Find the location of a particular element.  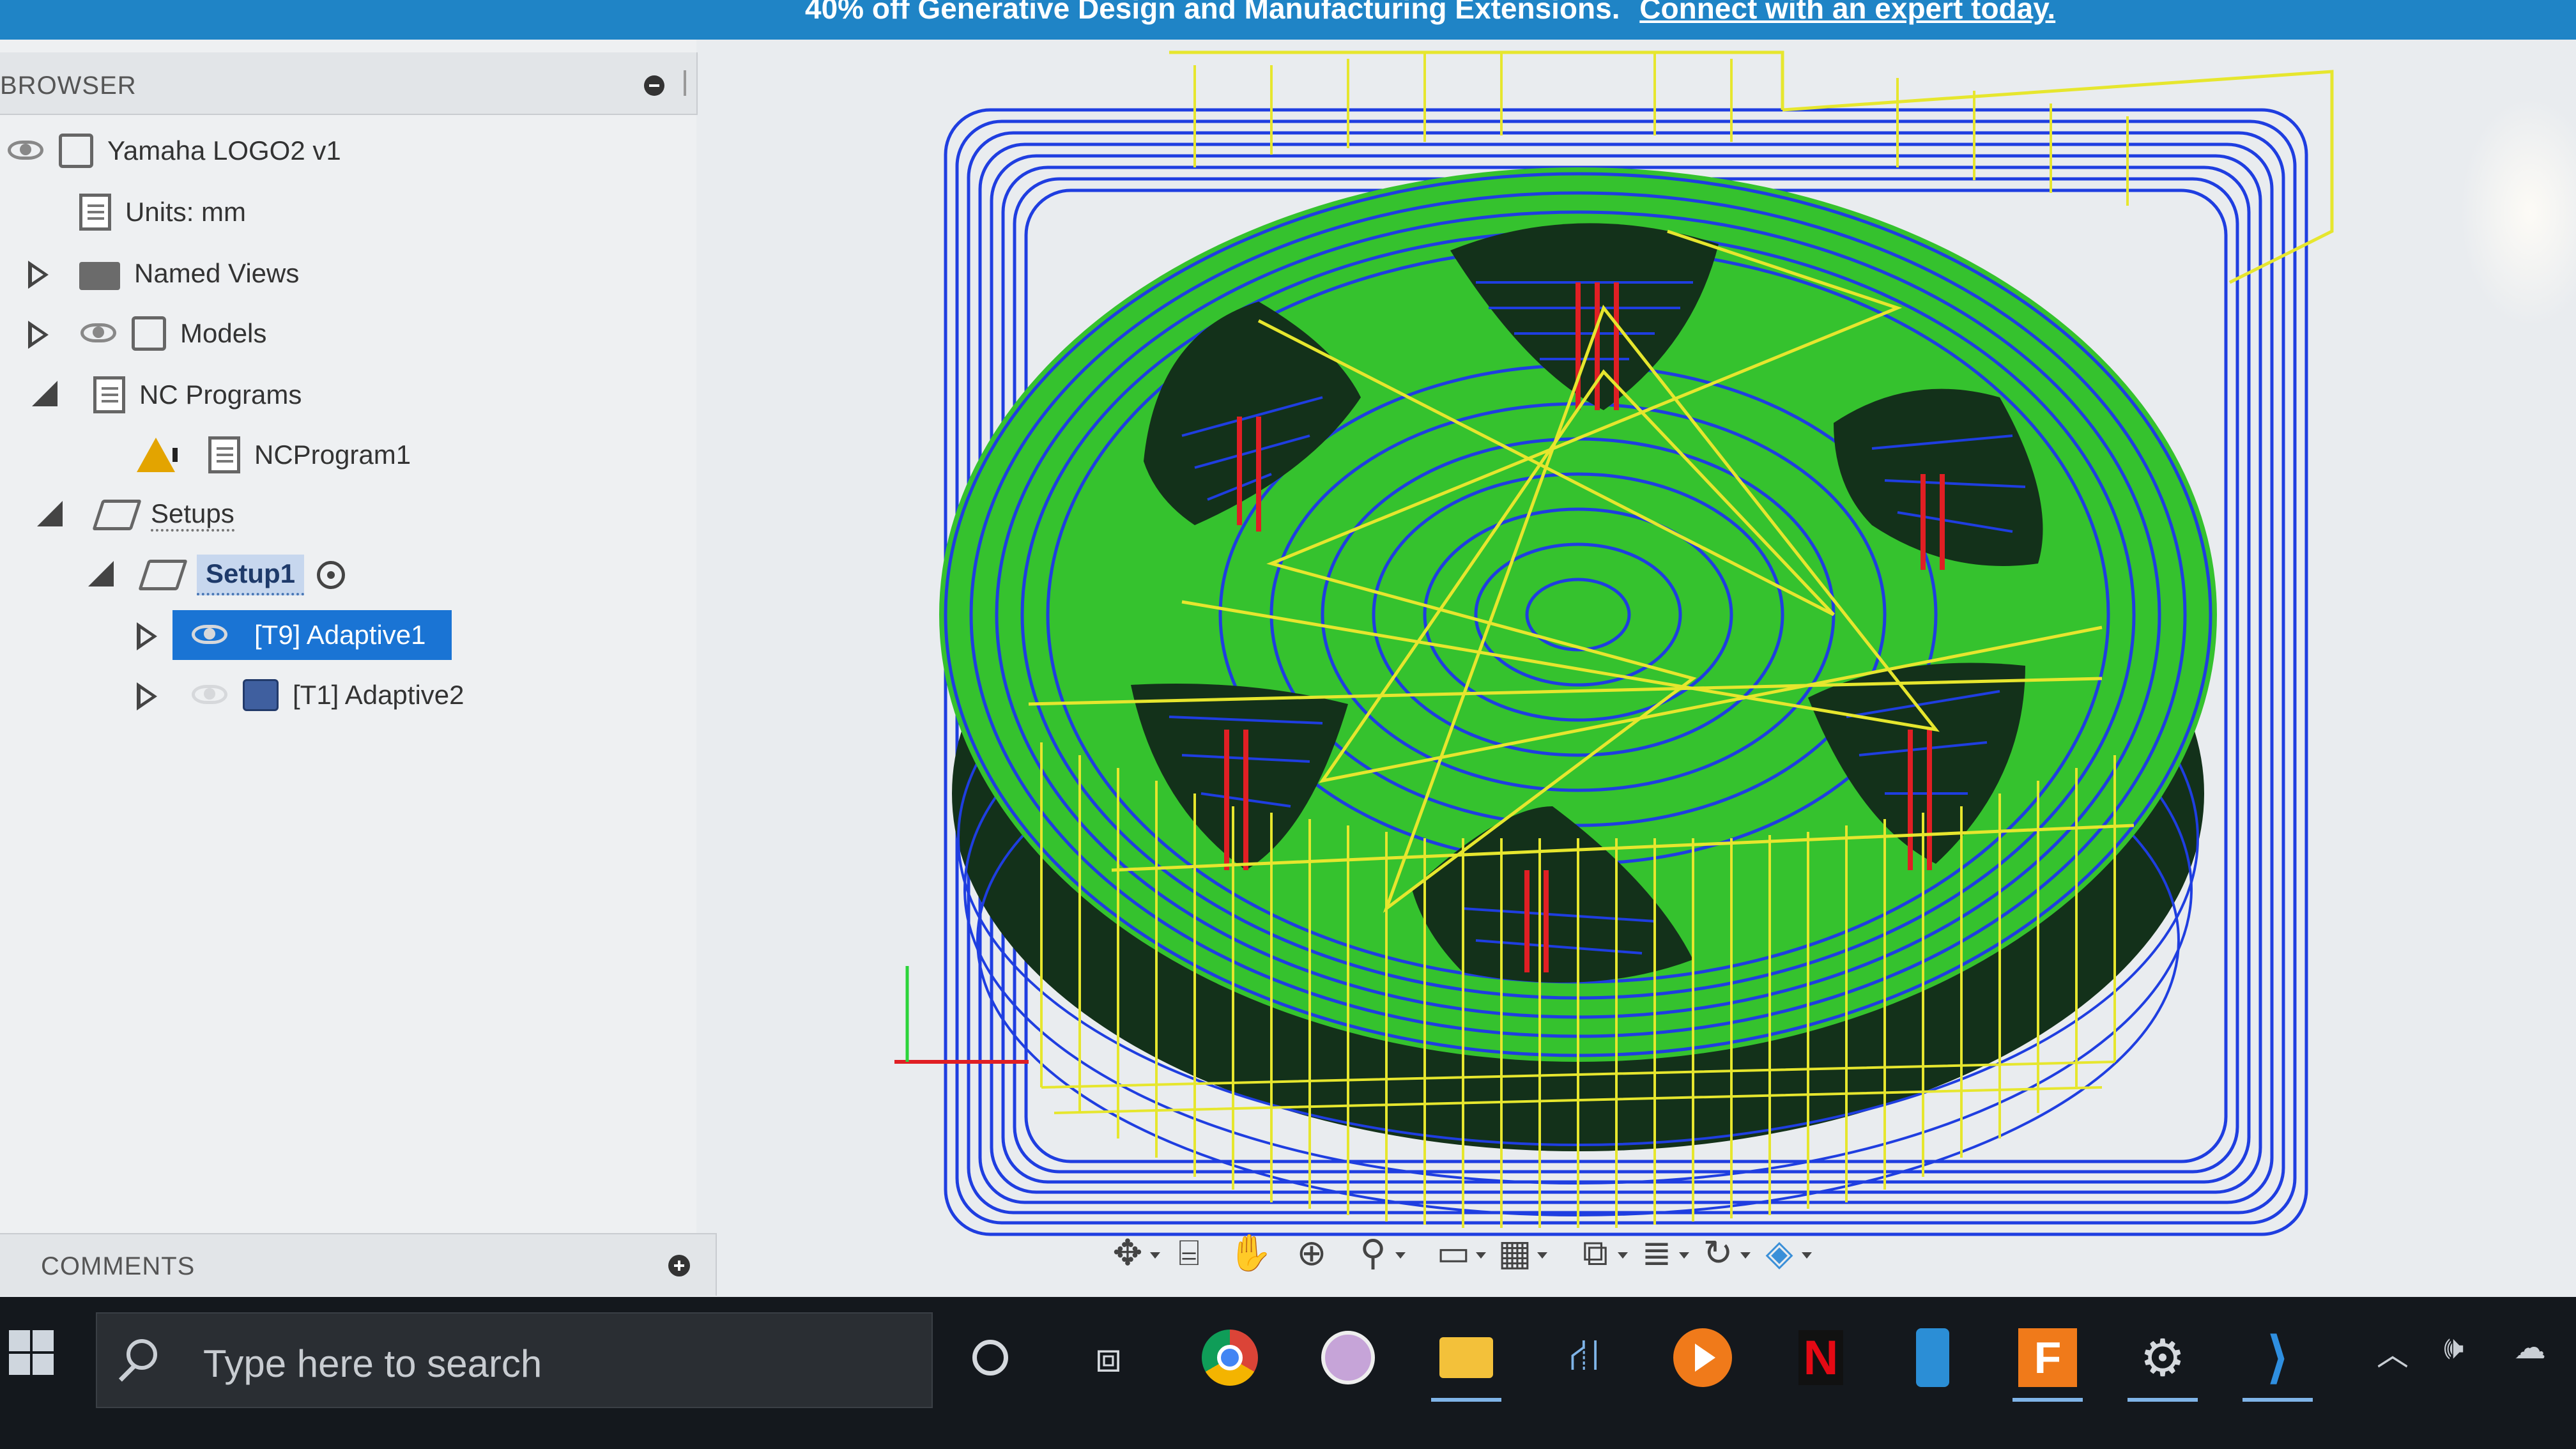

navigation-toolbar: ✥ ⌸ ✋ ⊕ ⚲ ▭ ▦ ⧉ ≣ ↻ ◈ is located at coordinates (1458, 1253).